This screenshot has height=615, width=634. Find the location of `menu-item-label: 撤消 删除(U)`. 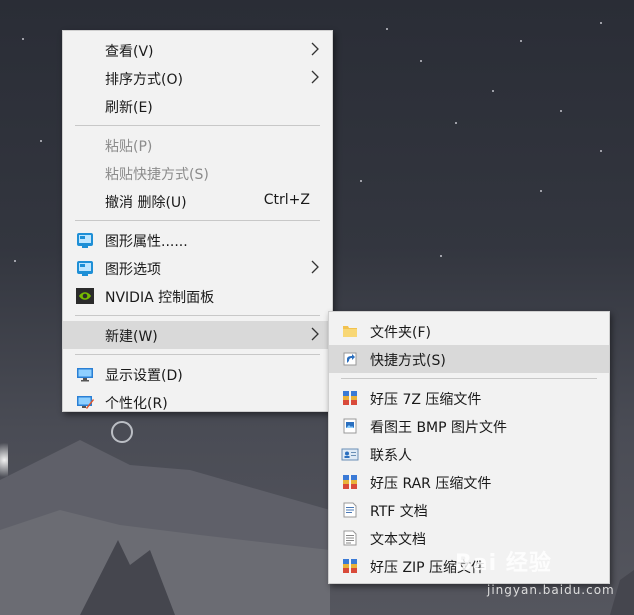

menu-item-label: 撤消 删除(U) is located at coordinates (146, 203).